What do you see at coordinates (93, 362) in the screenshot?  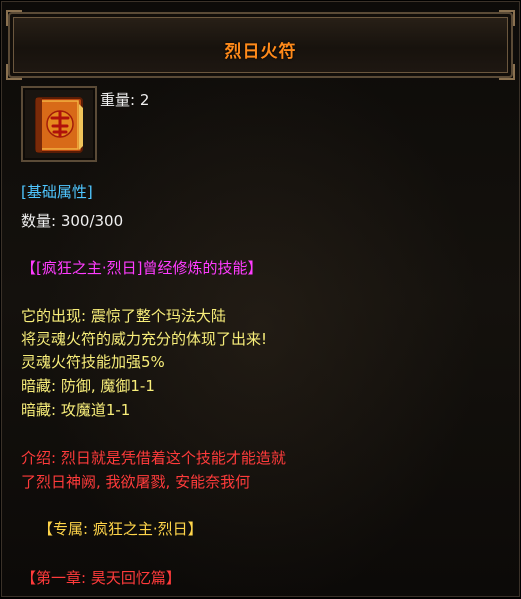 I see `description-line: 灵魂火符技能加强5%` at bounding box center [93, 362].